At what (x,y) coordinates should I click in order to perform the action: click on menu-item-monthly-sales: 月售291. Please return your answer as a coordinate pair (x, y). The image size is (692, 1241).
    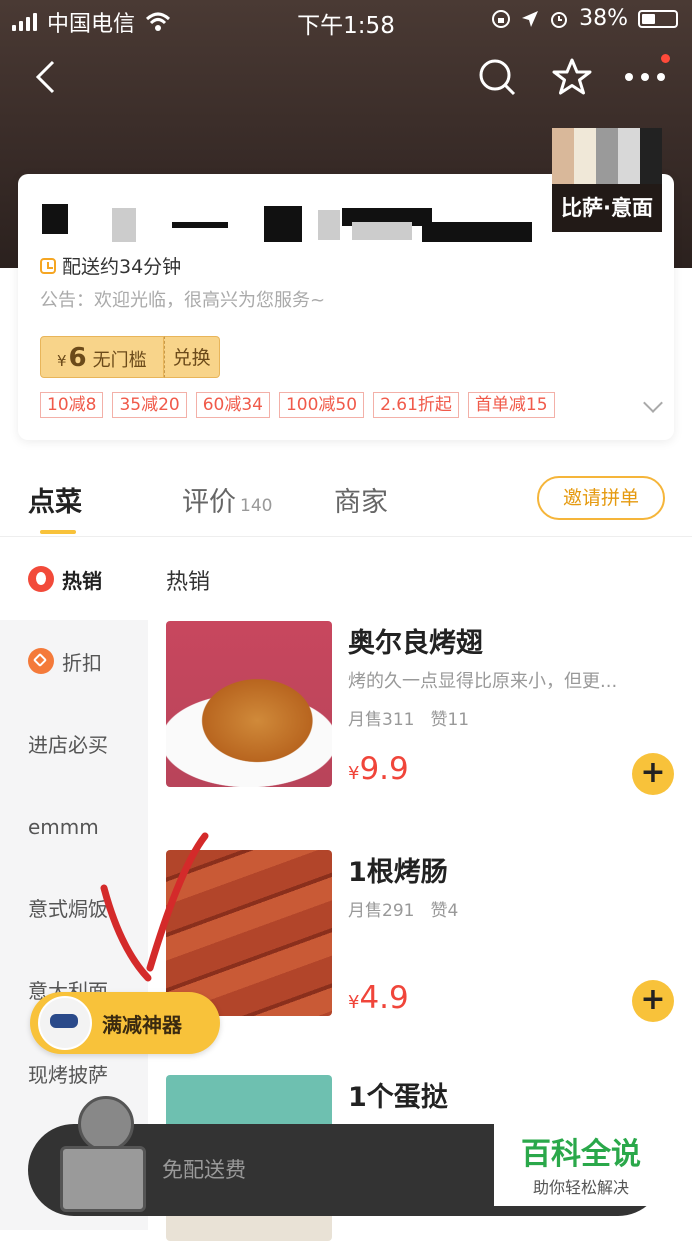
    Looking at the image, I should click on (381, 911).